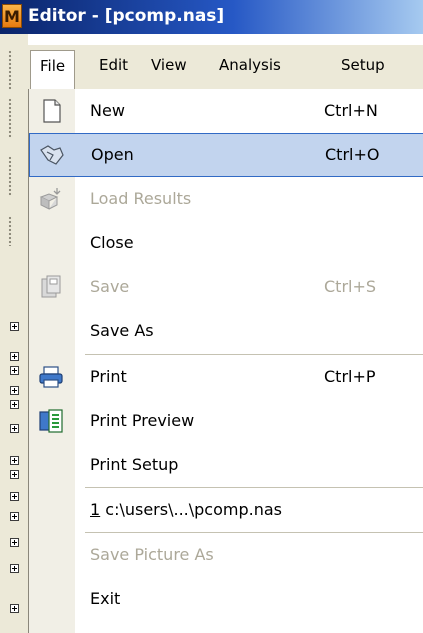  I want to click on menu-item-label: Print, so click(108, 376).